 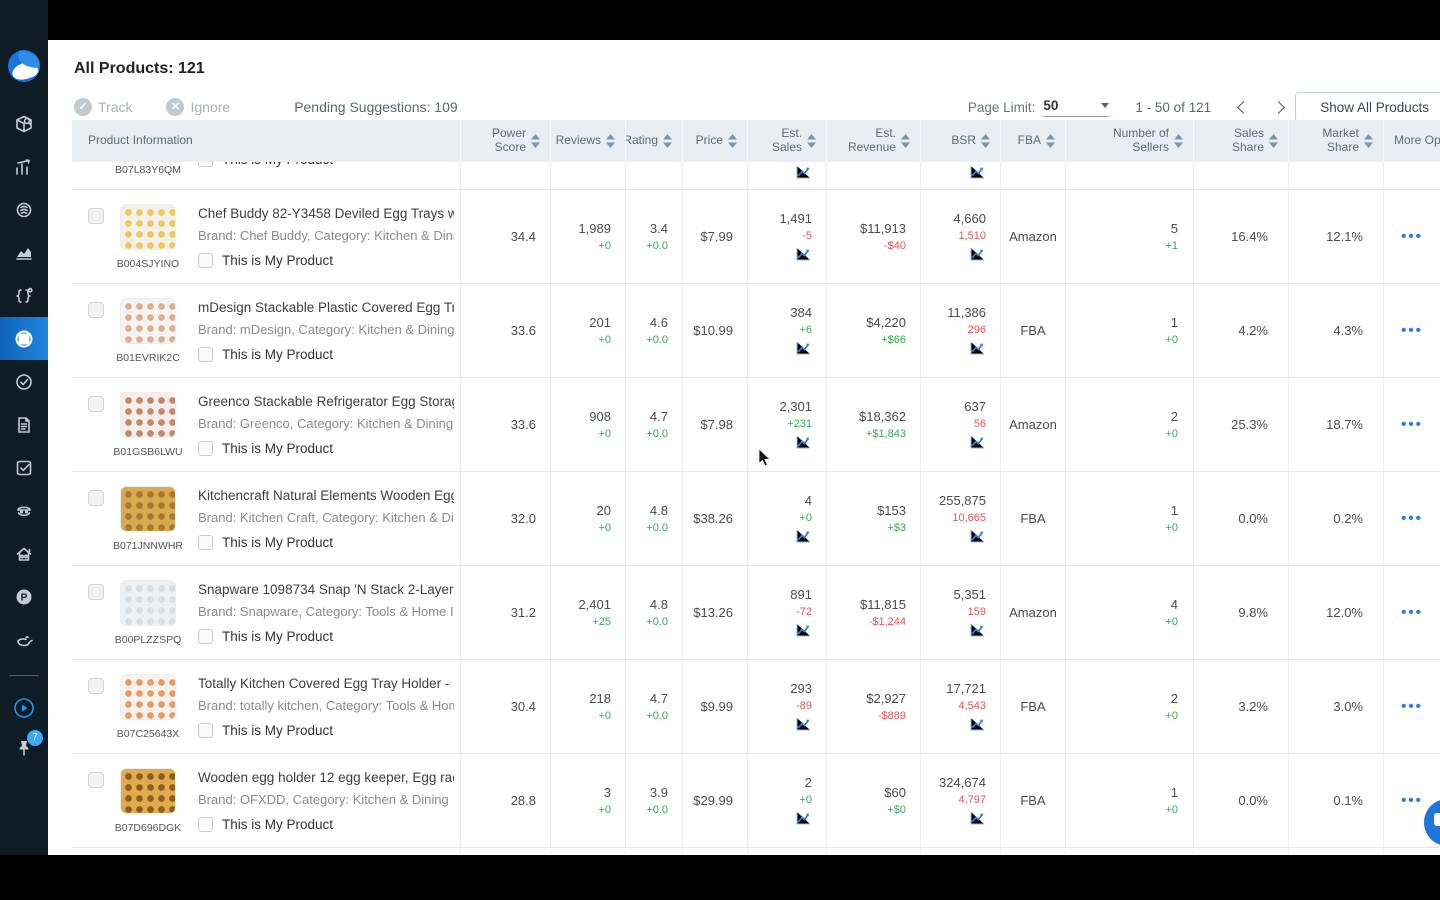 What do you see at coordinates (24, 295) in the screenshot?
I see `sidebar-item-listing-builder` at bounding box center [24, 295].